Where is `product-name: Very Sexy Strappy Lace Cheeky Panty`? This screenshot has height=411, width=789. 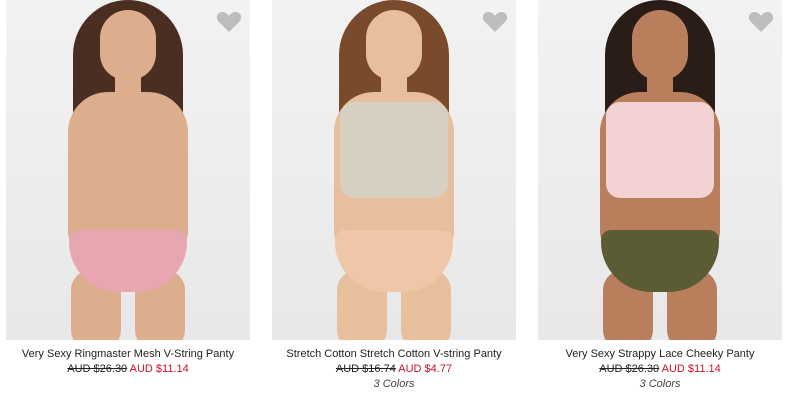 product-name: Very Sexy Strappy Lace Cheeky Panty is located at coordinates (660, 354).